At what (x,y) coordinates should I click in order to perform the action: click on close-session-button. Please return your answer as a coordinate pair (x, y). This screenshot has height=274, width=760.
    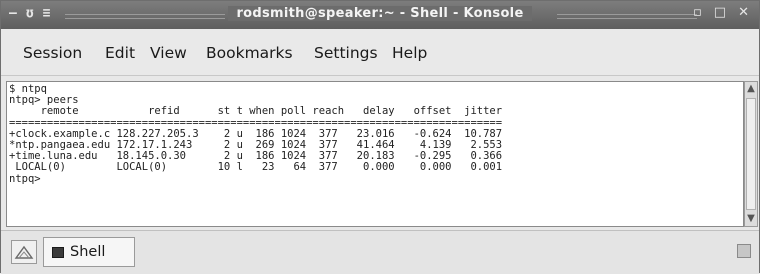
    Looking at the image, I should click on (744, 251).